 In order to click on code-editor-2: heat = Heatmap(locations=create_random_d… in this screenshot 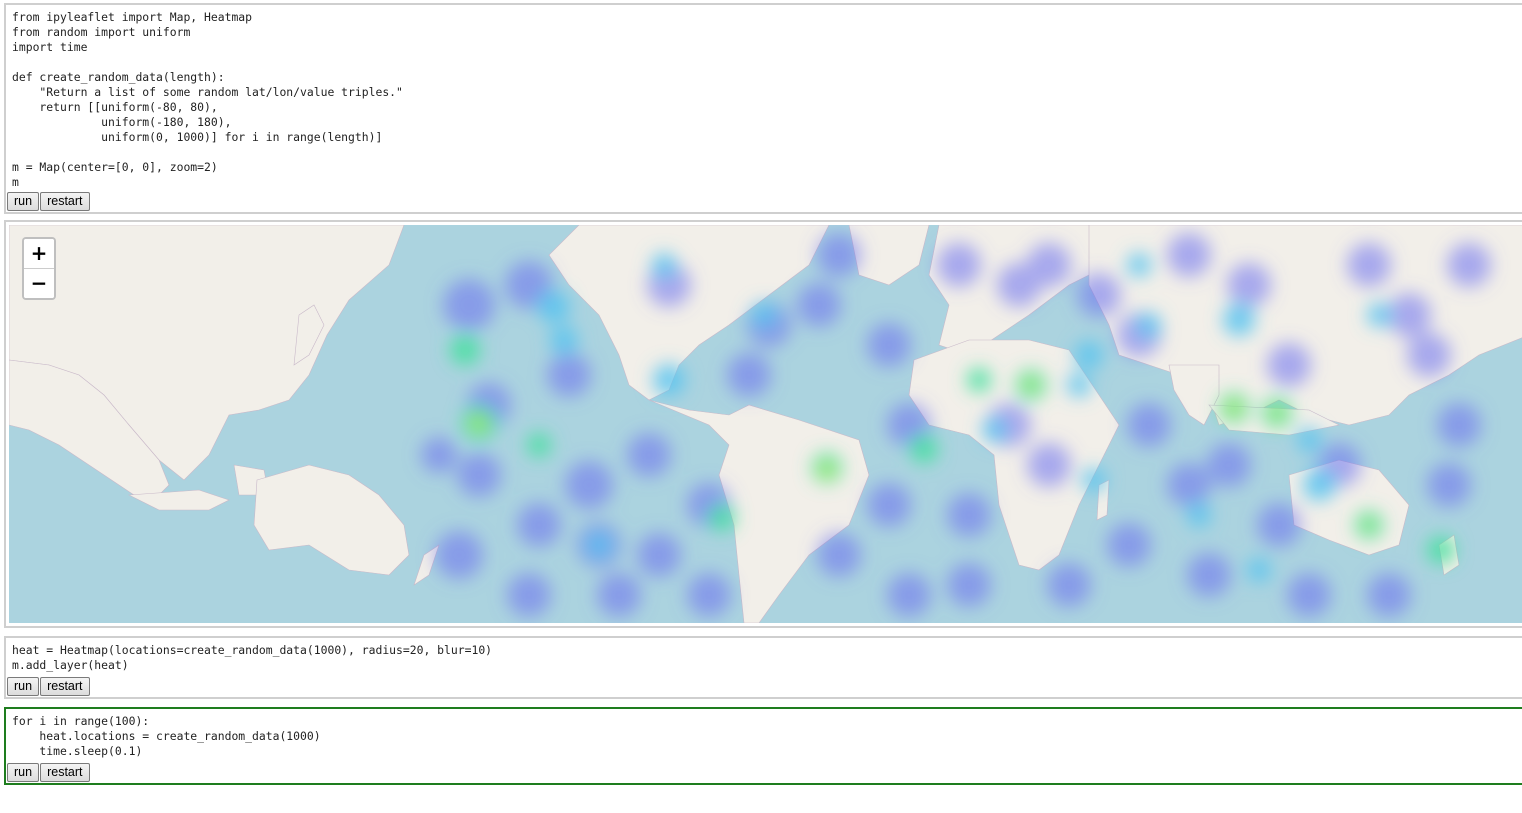, I will do `click(764, 655)`.